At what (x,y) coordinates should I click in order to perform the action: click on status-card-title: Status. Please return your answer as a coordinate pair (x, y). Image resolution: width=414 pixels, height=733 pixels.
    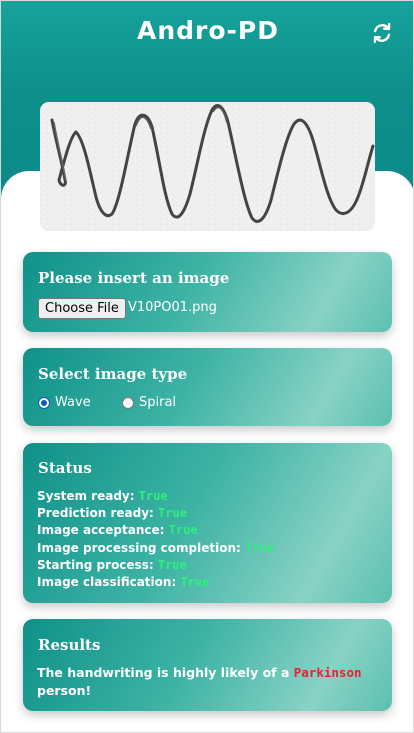
    Looking at the image, I should click on (65, 468).